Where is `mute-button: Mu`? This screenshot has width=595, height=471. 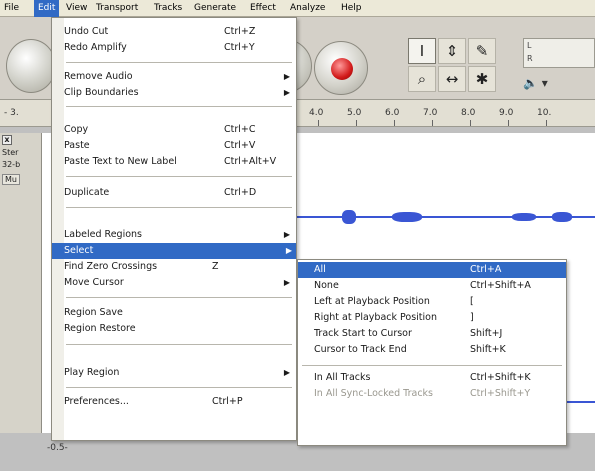
mute-button: Mu is located at coordinates (11, 179).